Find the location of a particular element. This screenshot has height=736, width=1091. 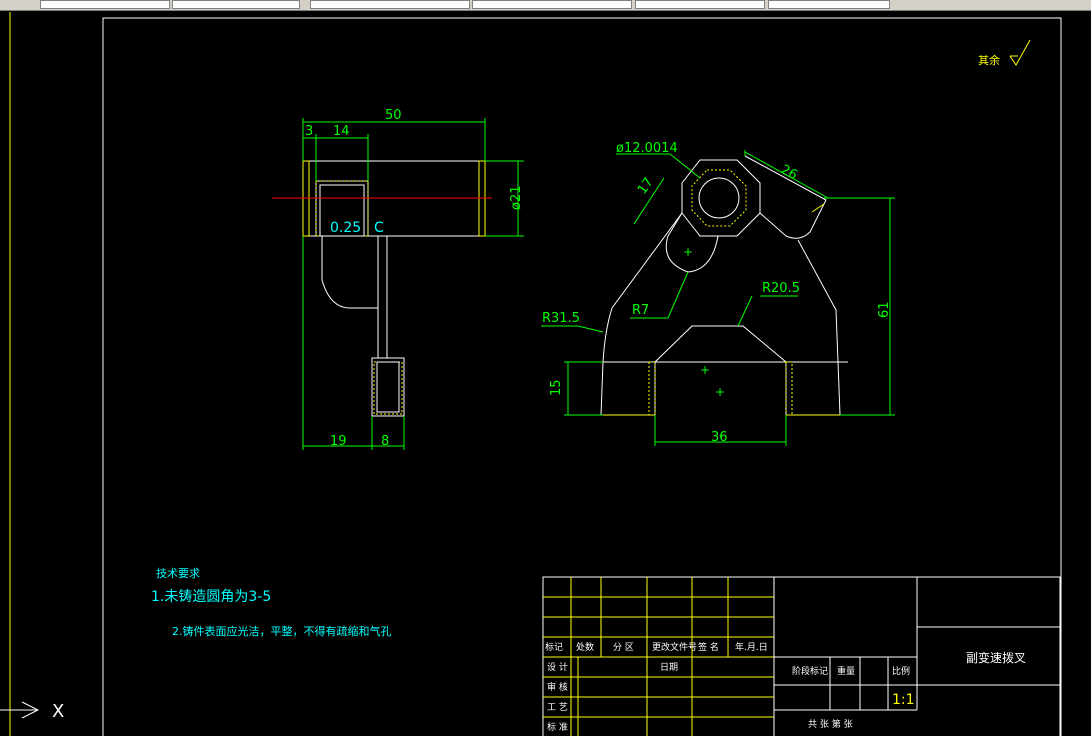

dim-15: 15 is located at coordinates (556, 387).